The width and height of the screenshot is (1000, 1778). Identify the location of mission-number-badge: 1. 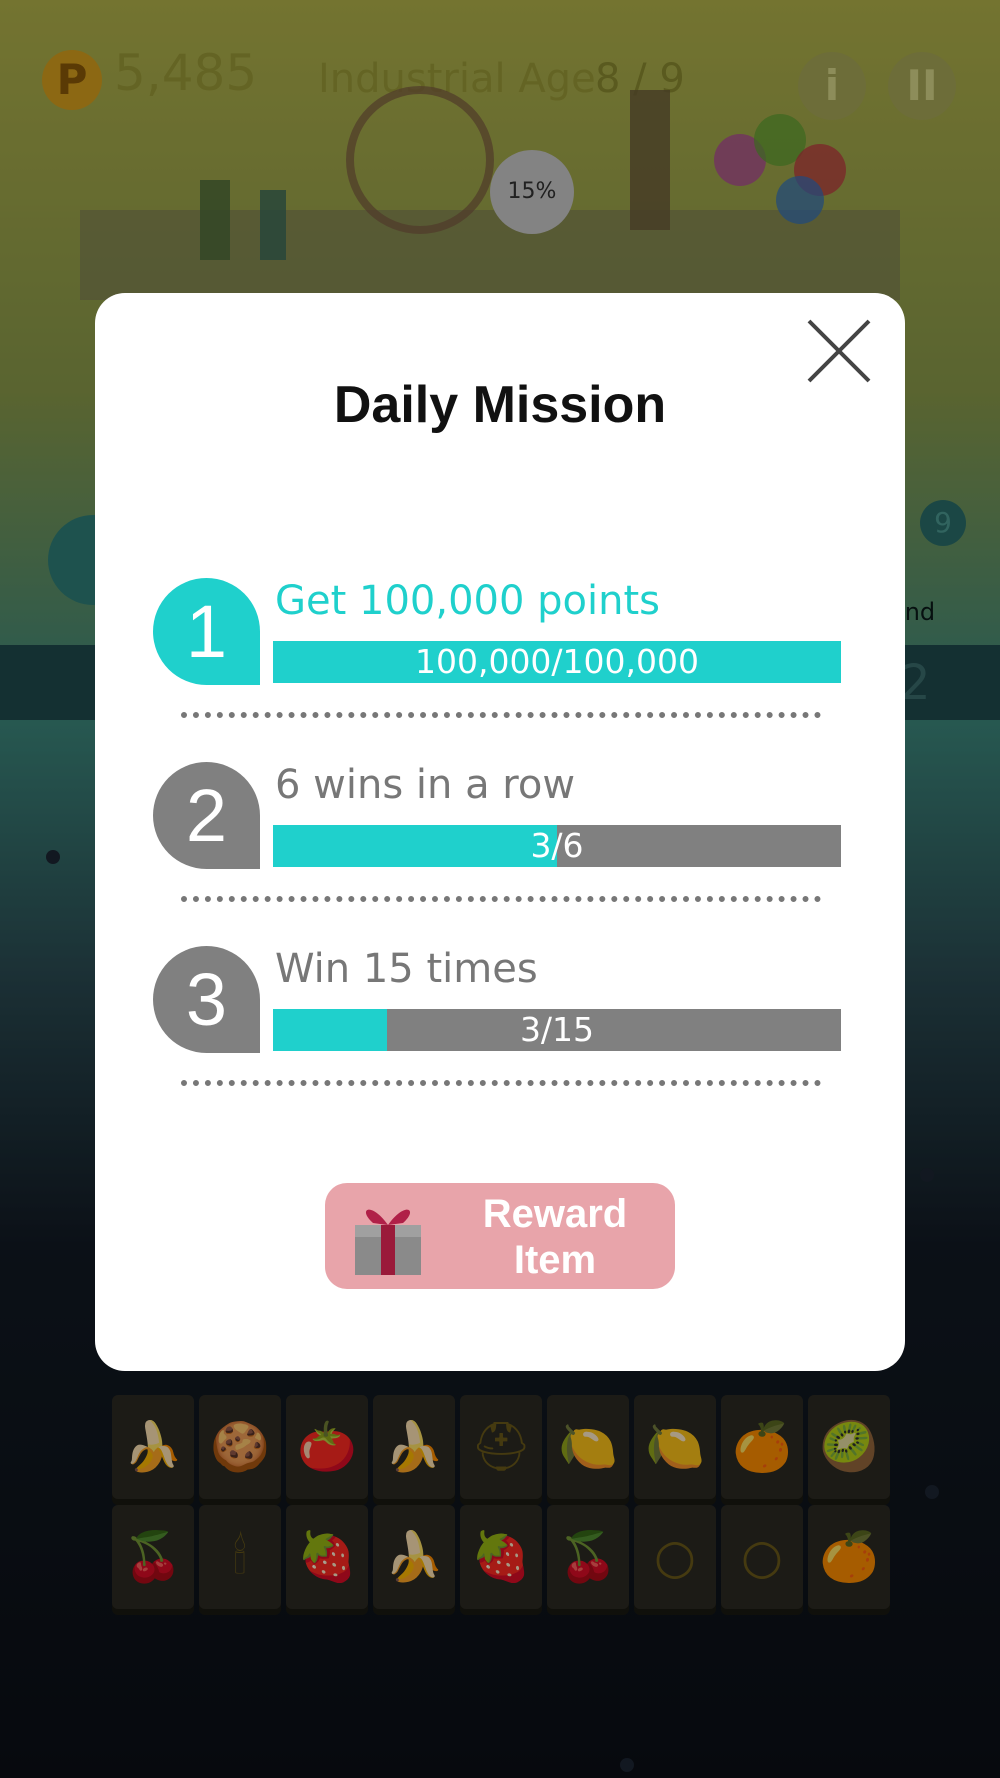
(206, 631).